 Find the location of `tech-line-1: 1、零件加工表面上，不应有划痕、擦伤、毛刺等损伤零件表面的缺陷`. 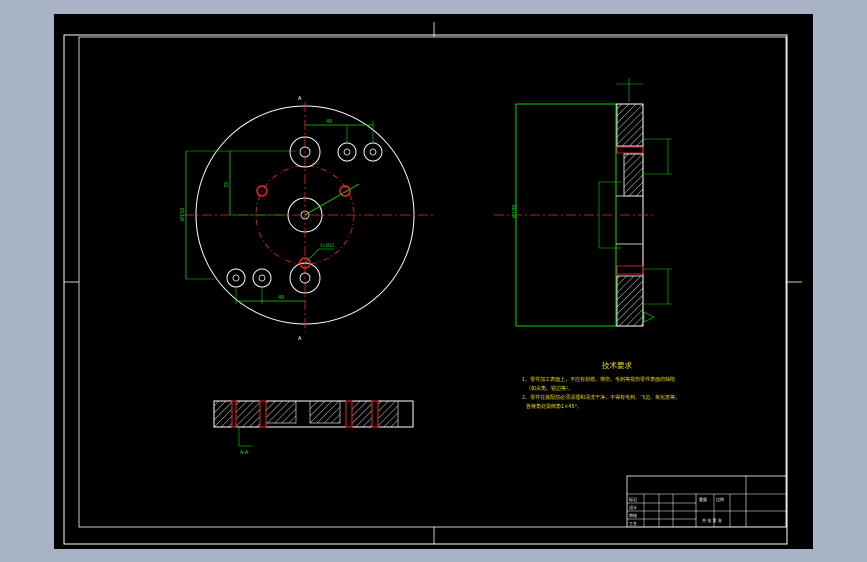

tech-line-1: 1、零件加工表面上，不应有划痕、擦伤、毛刺等损伤零件表面的缺陷 is located at coordinates (598, 379).